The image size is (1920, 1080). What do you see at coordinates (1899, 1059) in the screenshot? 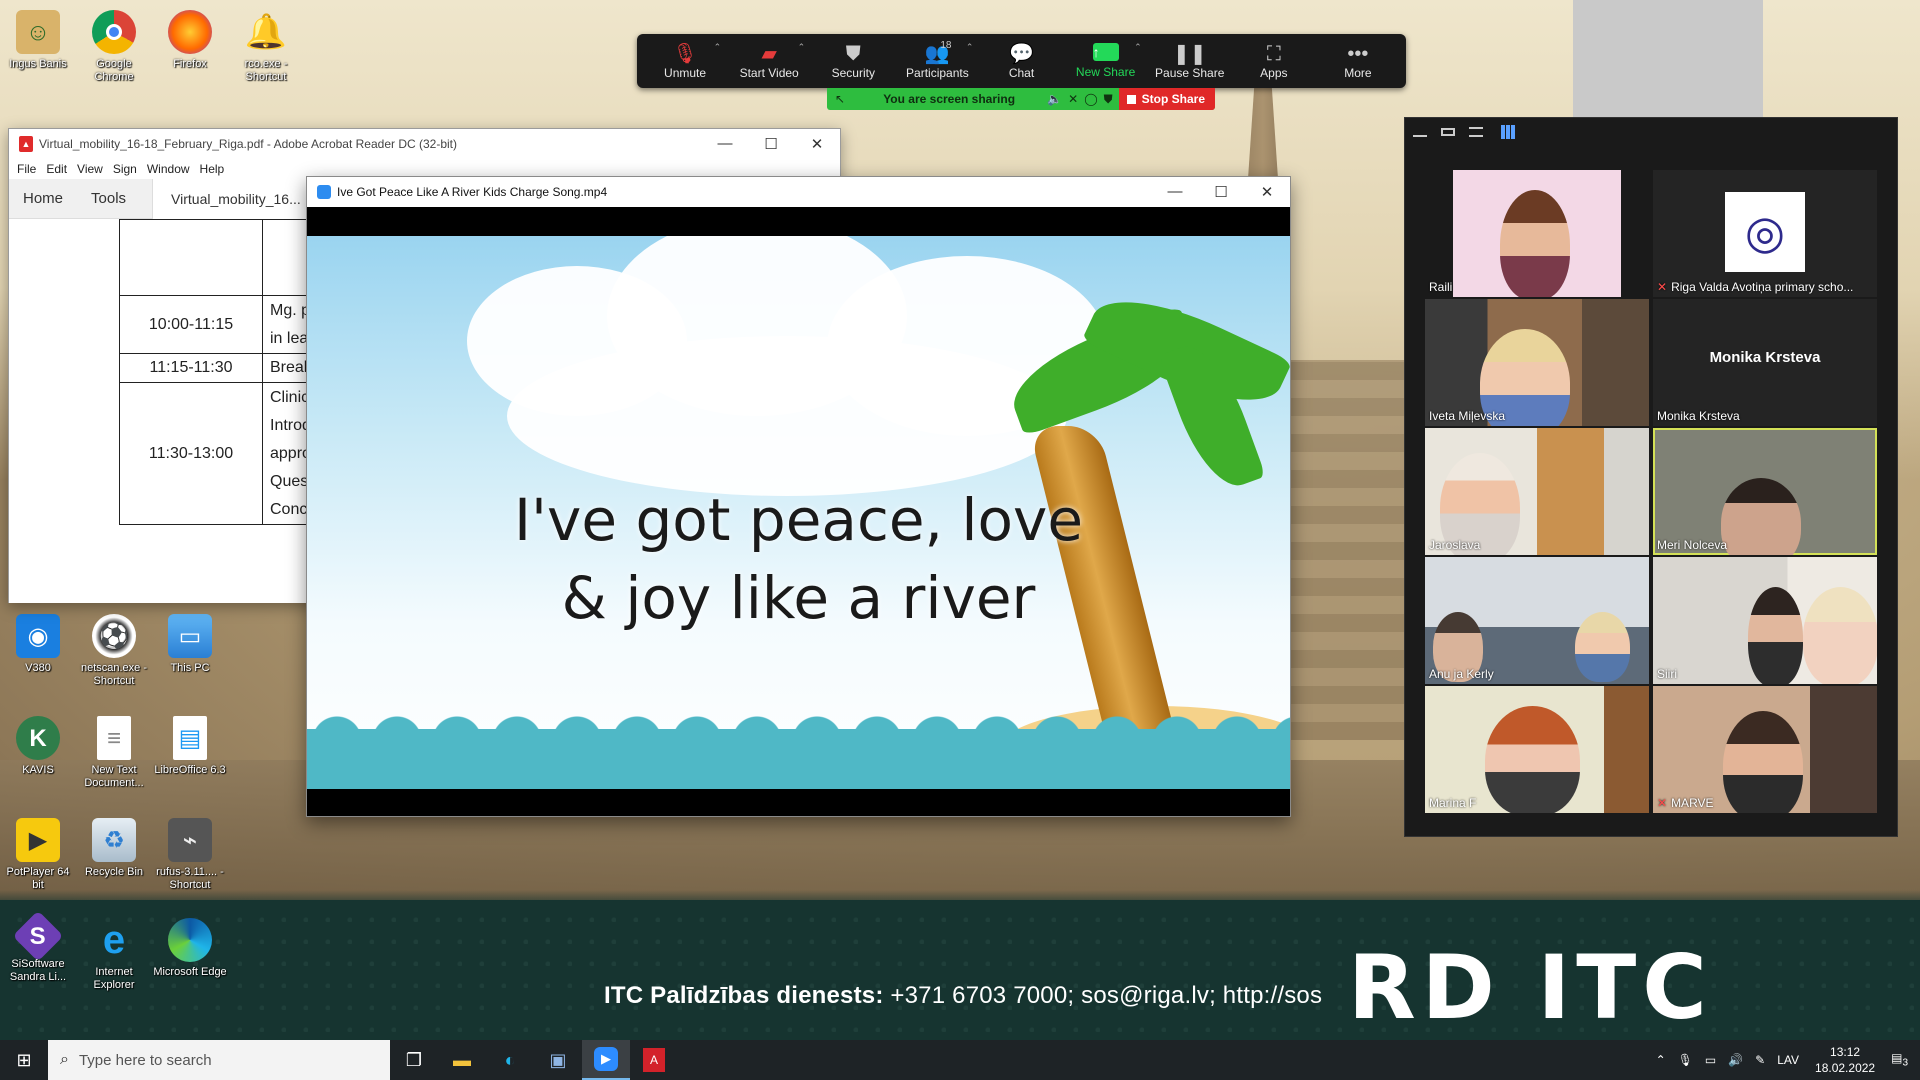
I see `notifications-button: ▤3` at bounding box center [1899, 1059].